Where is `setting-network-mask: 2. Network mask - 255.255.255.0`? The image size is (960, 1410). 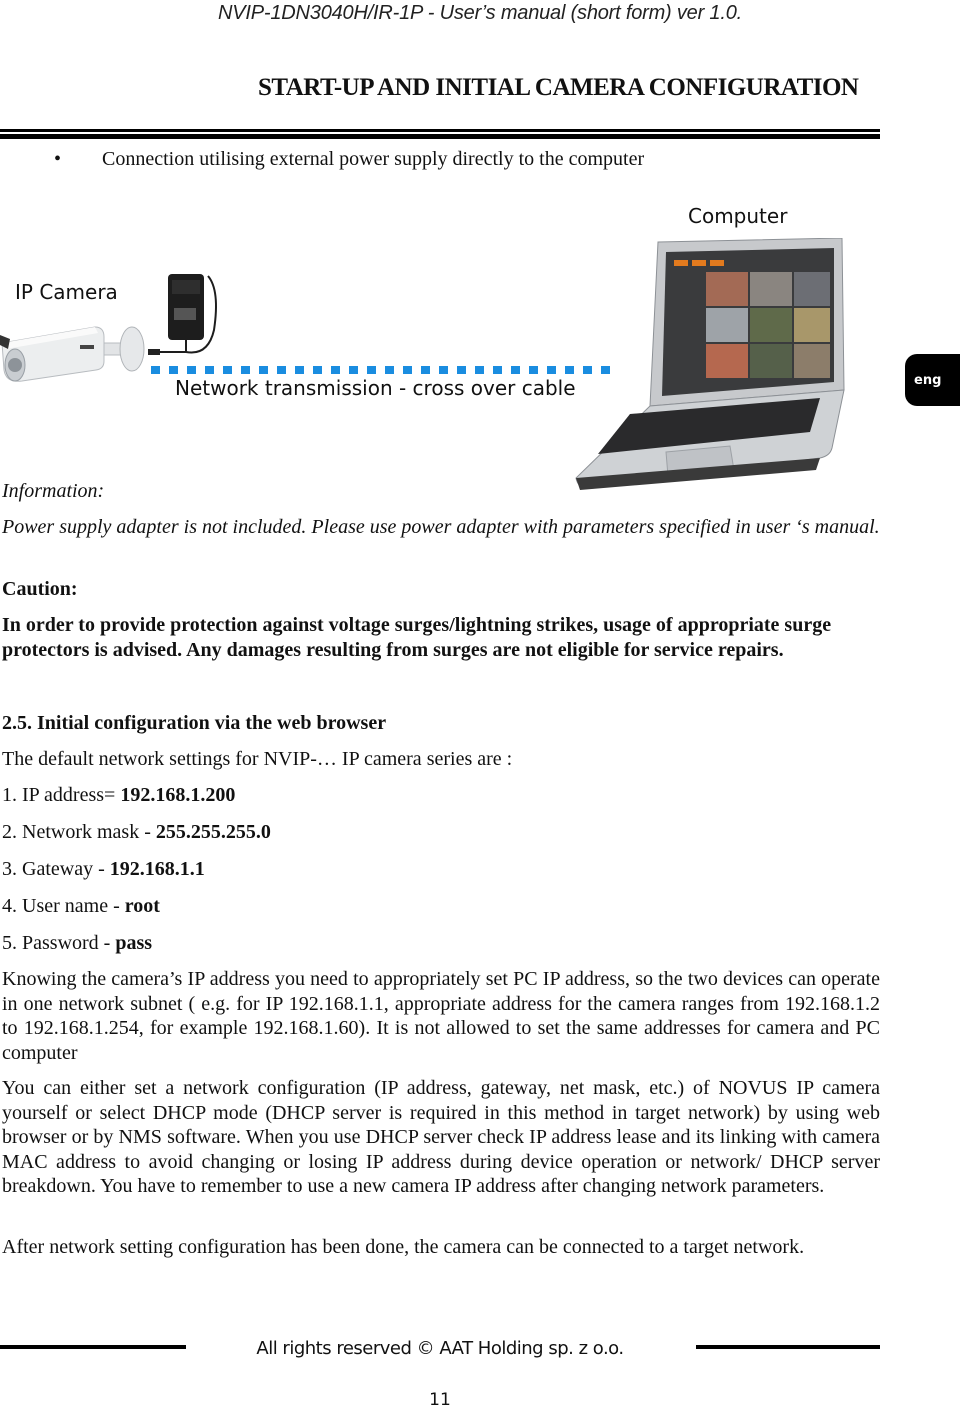 setting-network-mask: 2. Network mask - 255.255.255.0 is located at coordinates (136, 832).